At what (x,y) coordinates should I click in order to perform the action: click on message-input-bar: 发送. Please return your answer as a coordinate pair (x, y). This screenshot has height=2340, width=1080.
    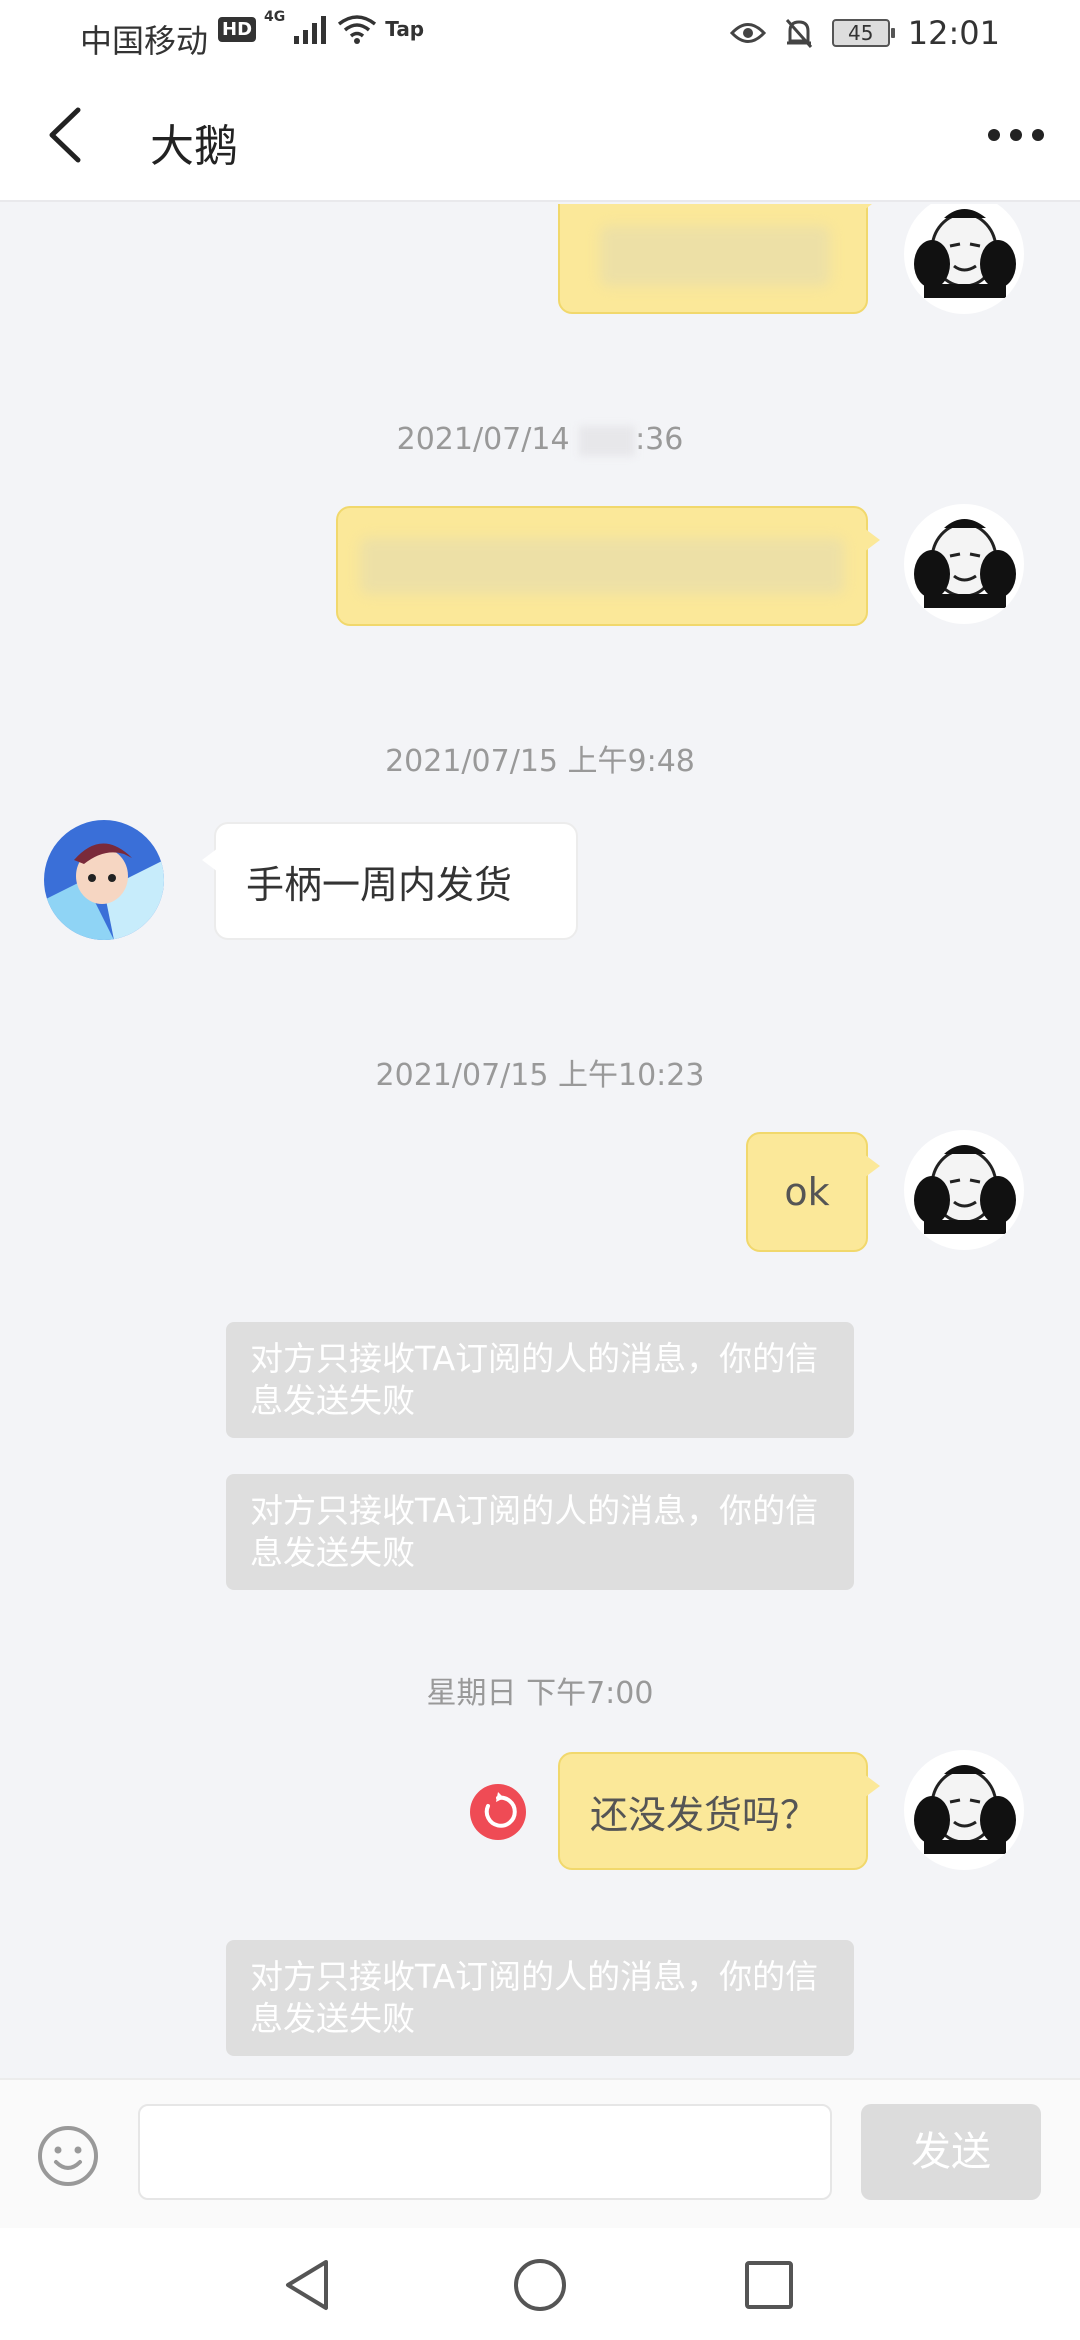
    Looking at the image, I should click on (540, 2153).